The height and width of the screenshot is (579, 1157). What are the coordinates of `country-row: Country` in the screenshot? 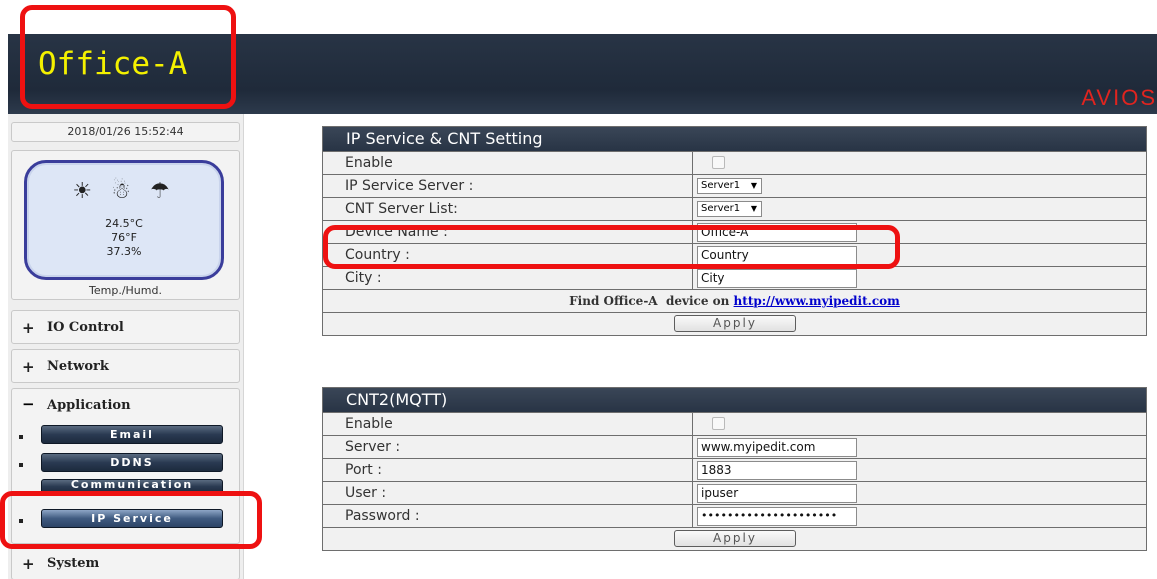 It's located at (734, 254).